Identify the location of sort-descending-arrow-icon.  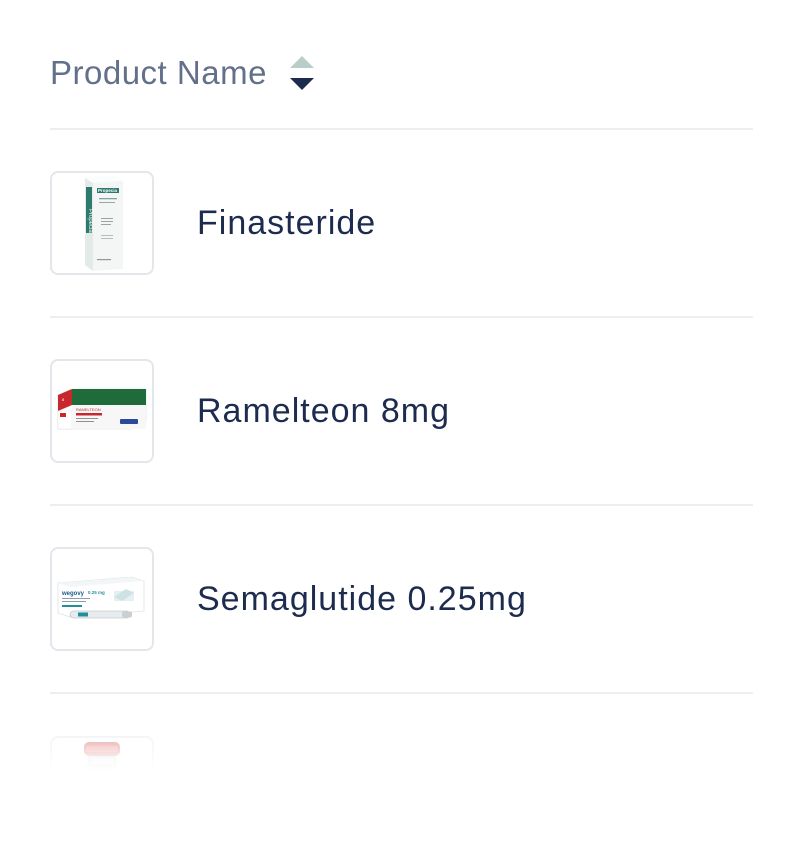
(301, 84).